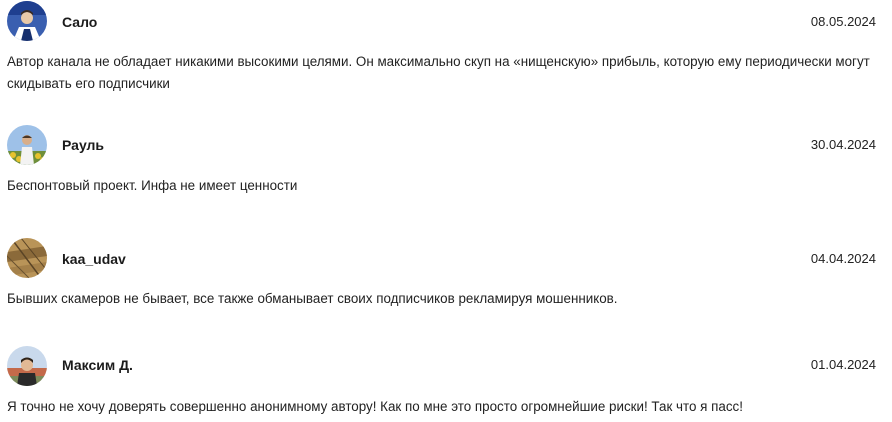 This screenshot has height=422, width=892. I want to click on review-date: 04.04.2024, so click(843, 258).